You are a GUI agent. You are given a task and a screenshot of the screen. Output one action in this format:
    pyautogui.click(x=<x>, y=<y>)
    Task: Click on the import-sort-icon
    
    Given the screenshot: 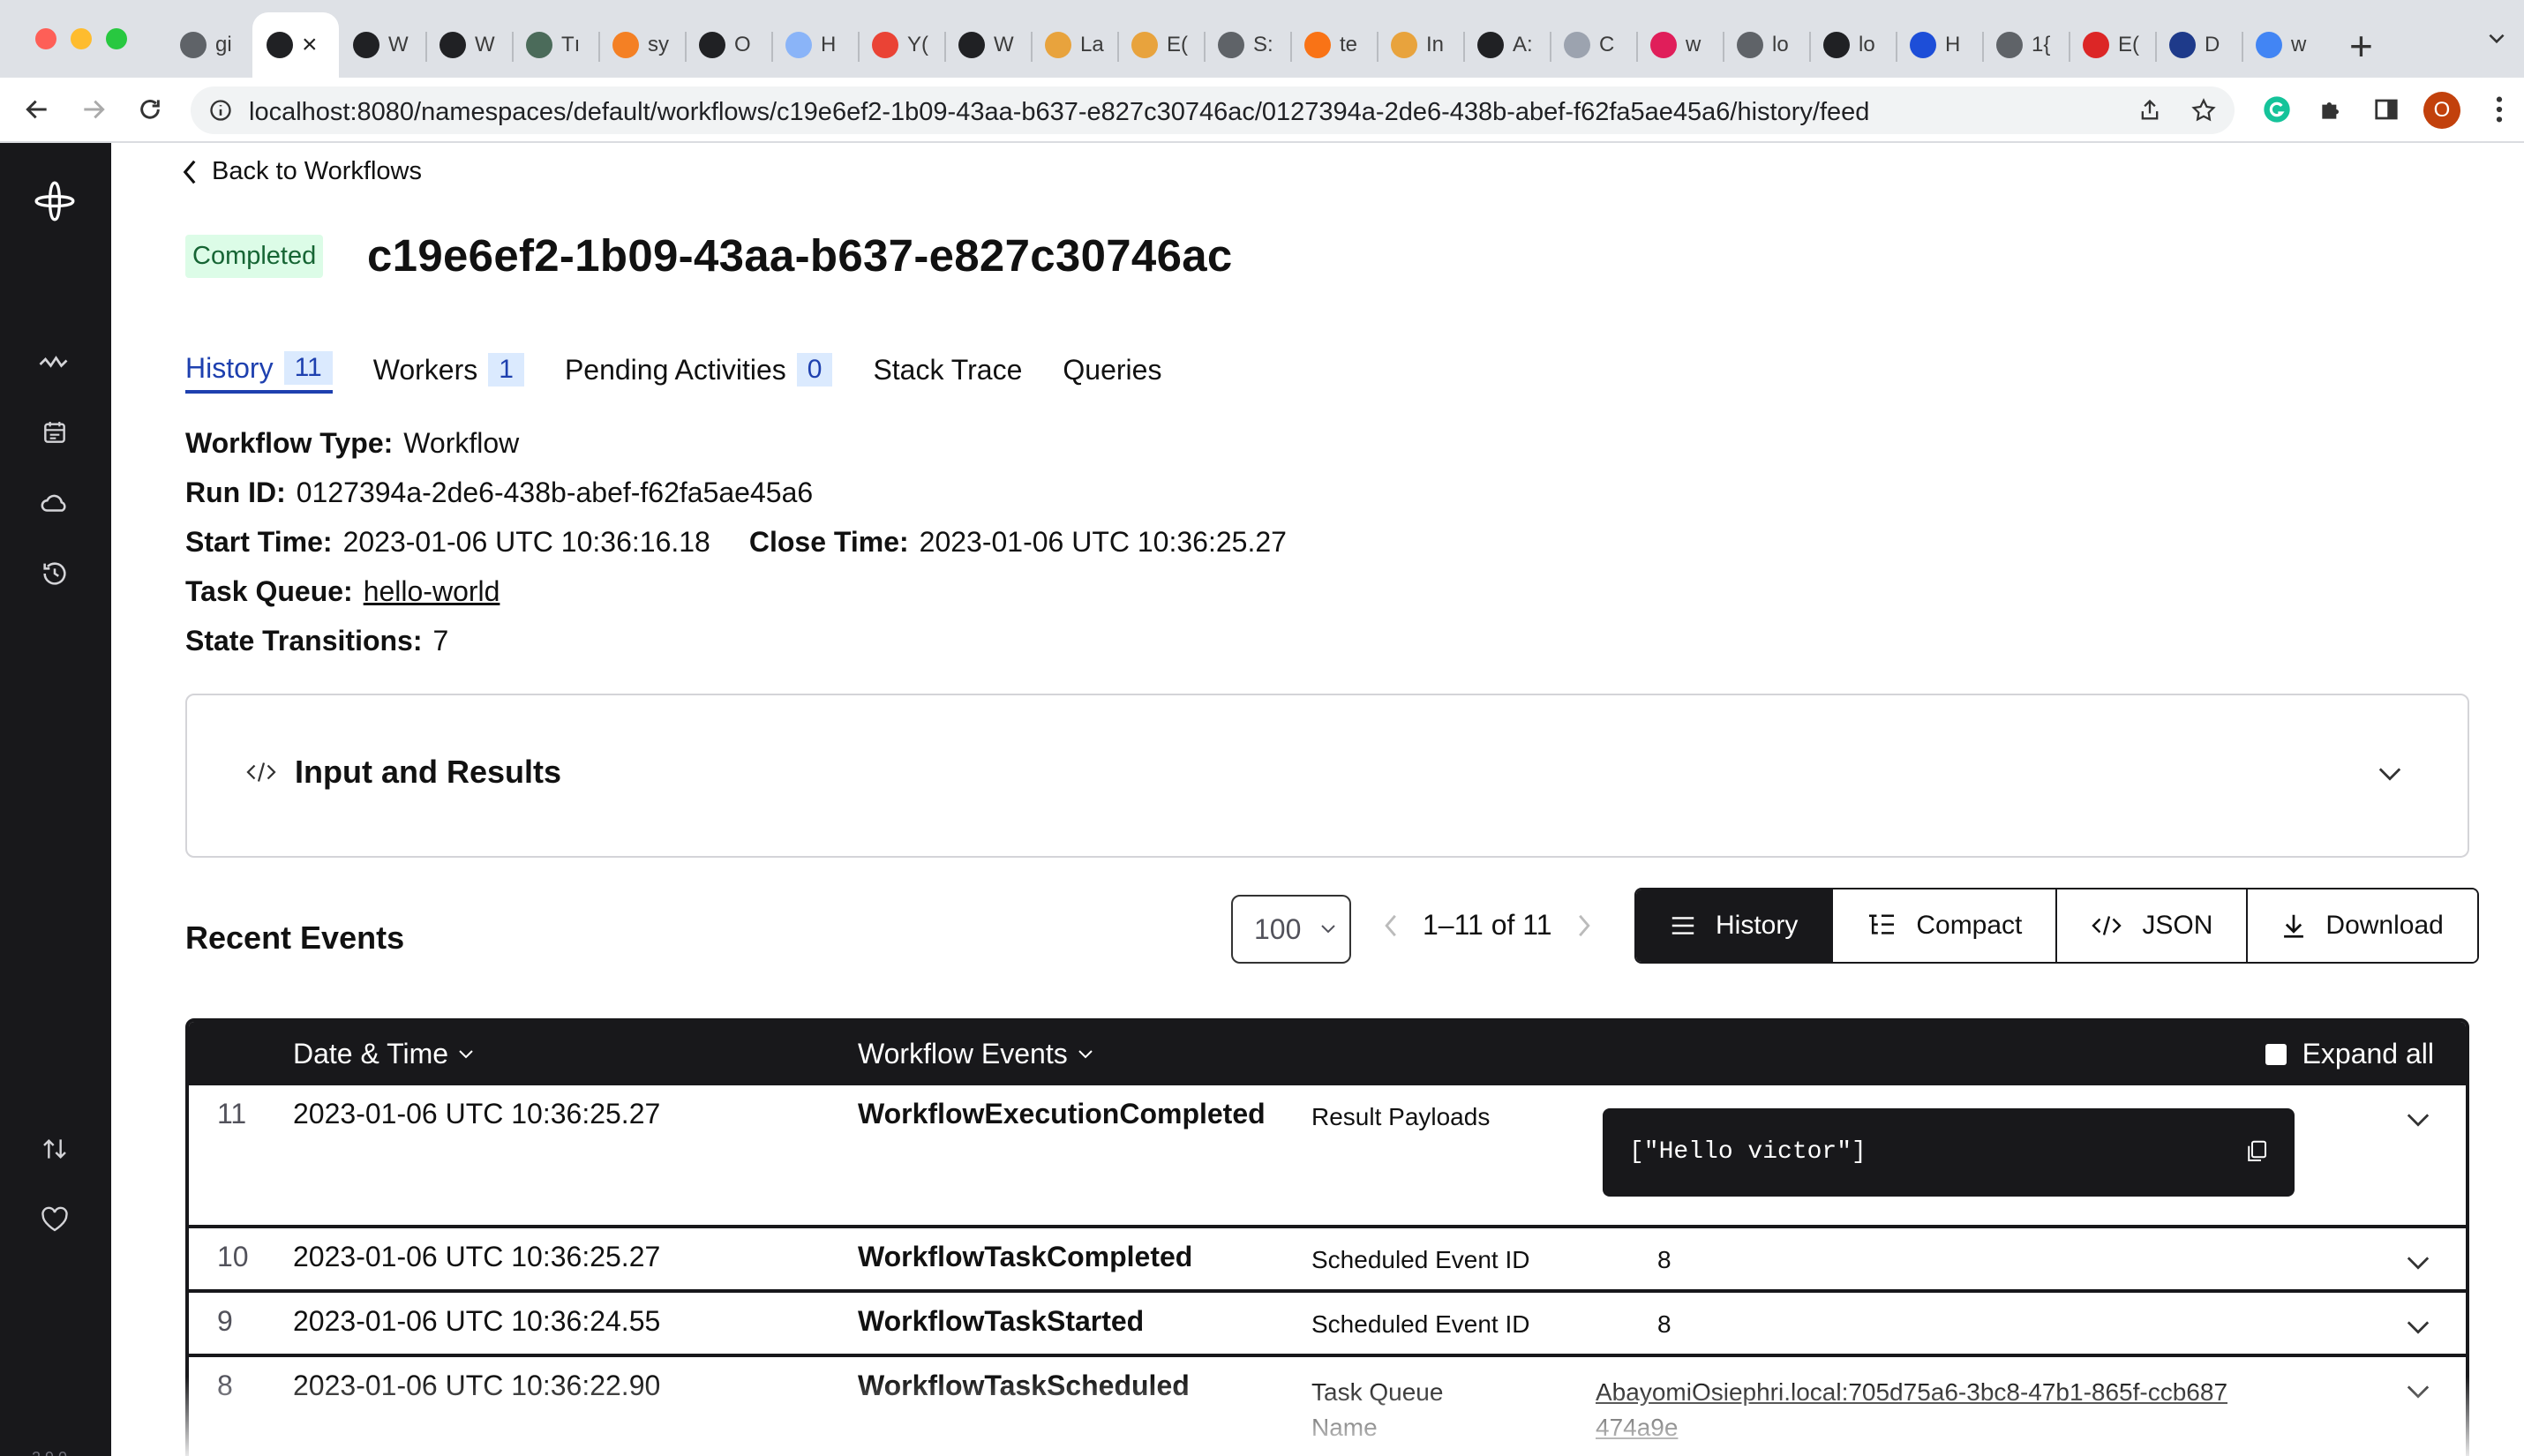 What is the action you would take?
    pyautogui.click(x=54, y=1149)
    